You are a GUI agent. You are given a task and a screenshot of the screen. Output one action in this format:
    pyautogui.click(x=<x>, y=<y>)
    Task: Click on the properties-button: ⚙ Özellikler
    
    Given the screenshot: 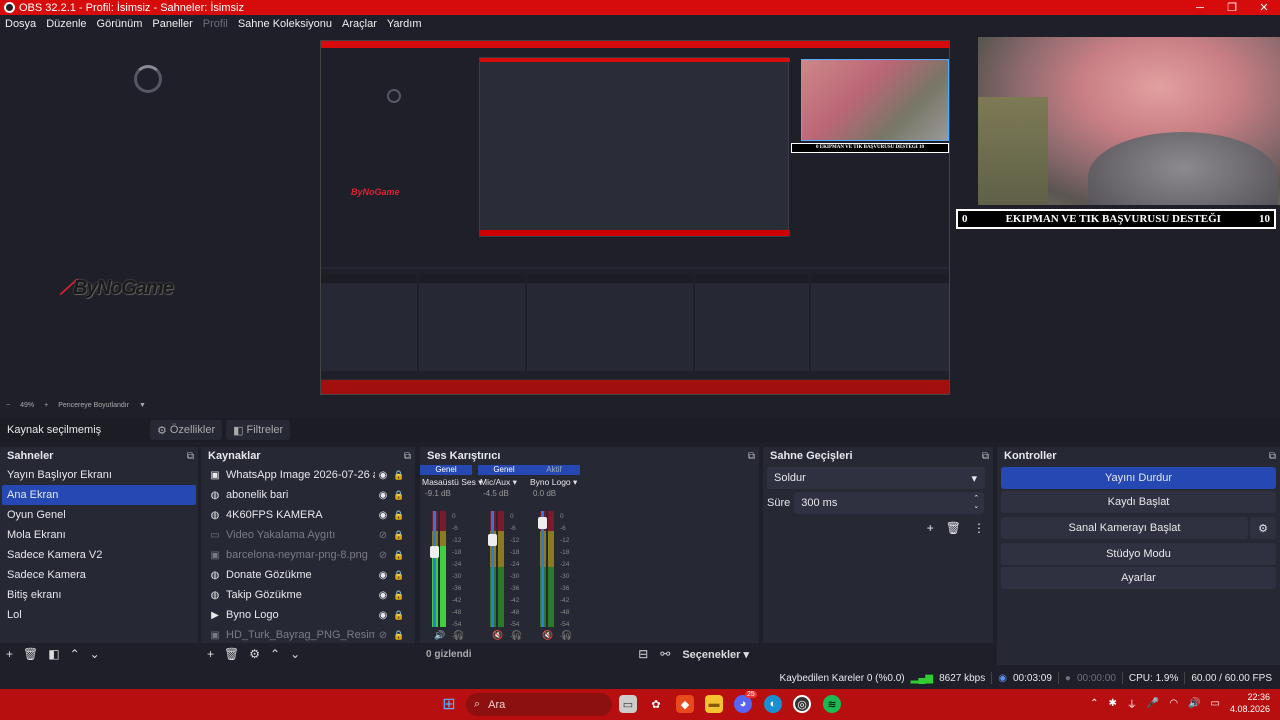 What is the action you would take?
    pyautogui.click(x=186, y=430)
    